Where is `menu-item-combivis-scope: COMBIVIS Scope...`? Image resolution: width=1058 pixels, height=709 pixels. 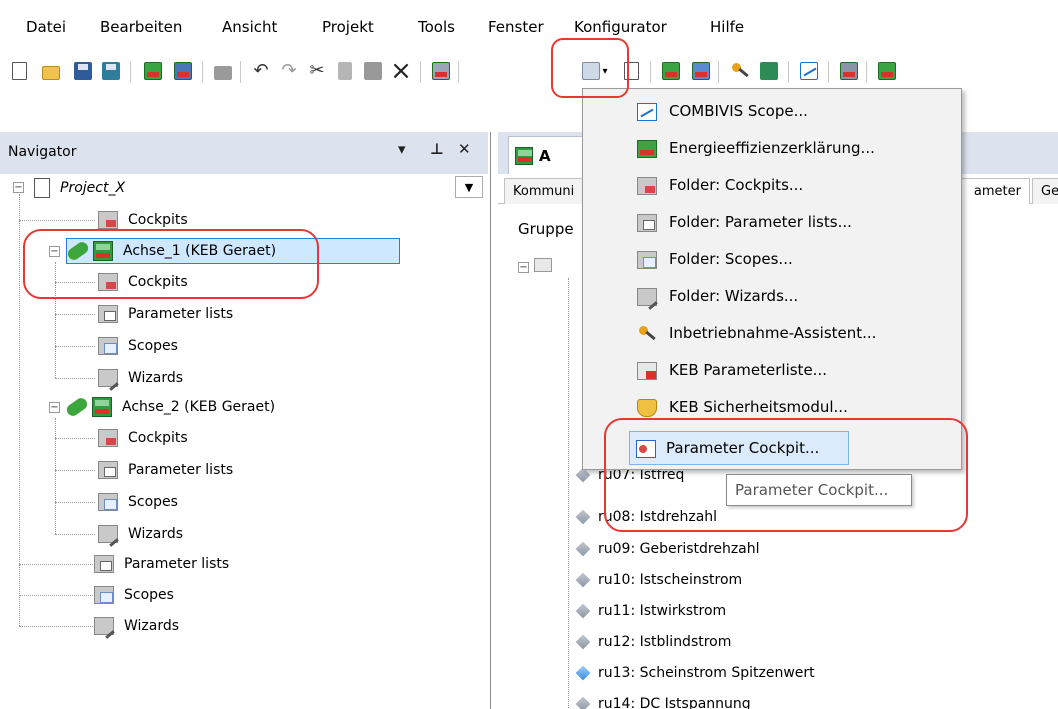
menu-item-combivis-scope: COMBIVIS Scope... is located at coordinates (772, 112).